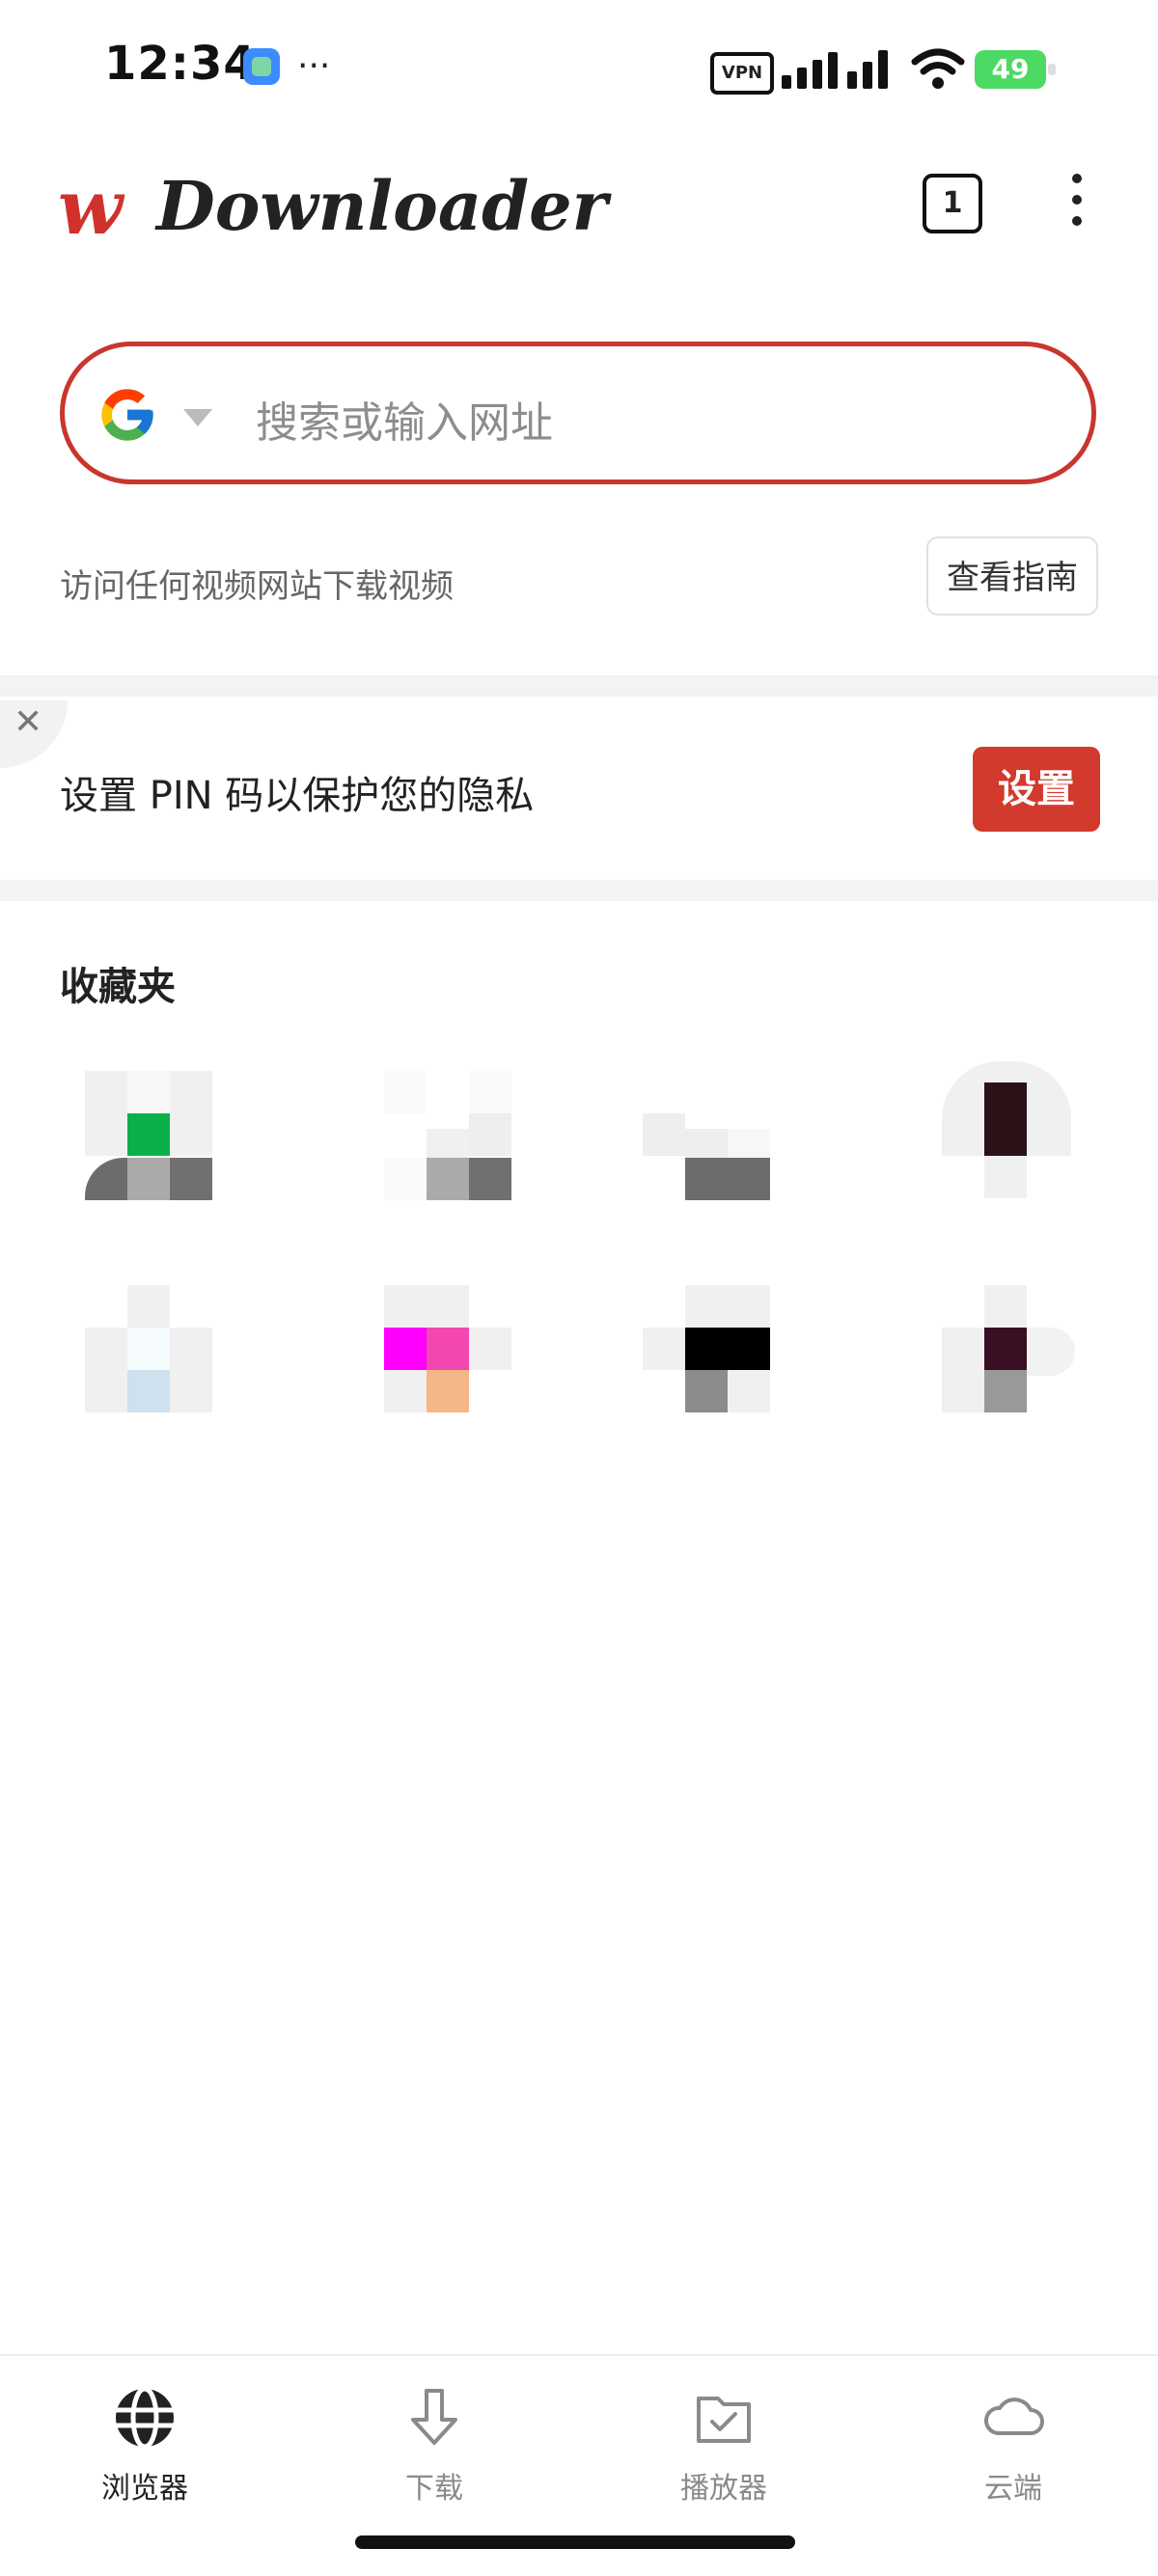 Image resolution: width=1158 pixels, height=2576 pixels. What do you see at coordinates (91, 208) in the screenshot?
I see `logo-w: w` at bounding box center [91, 208].